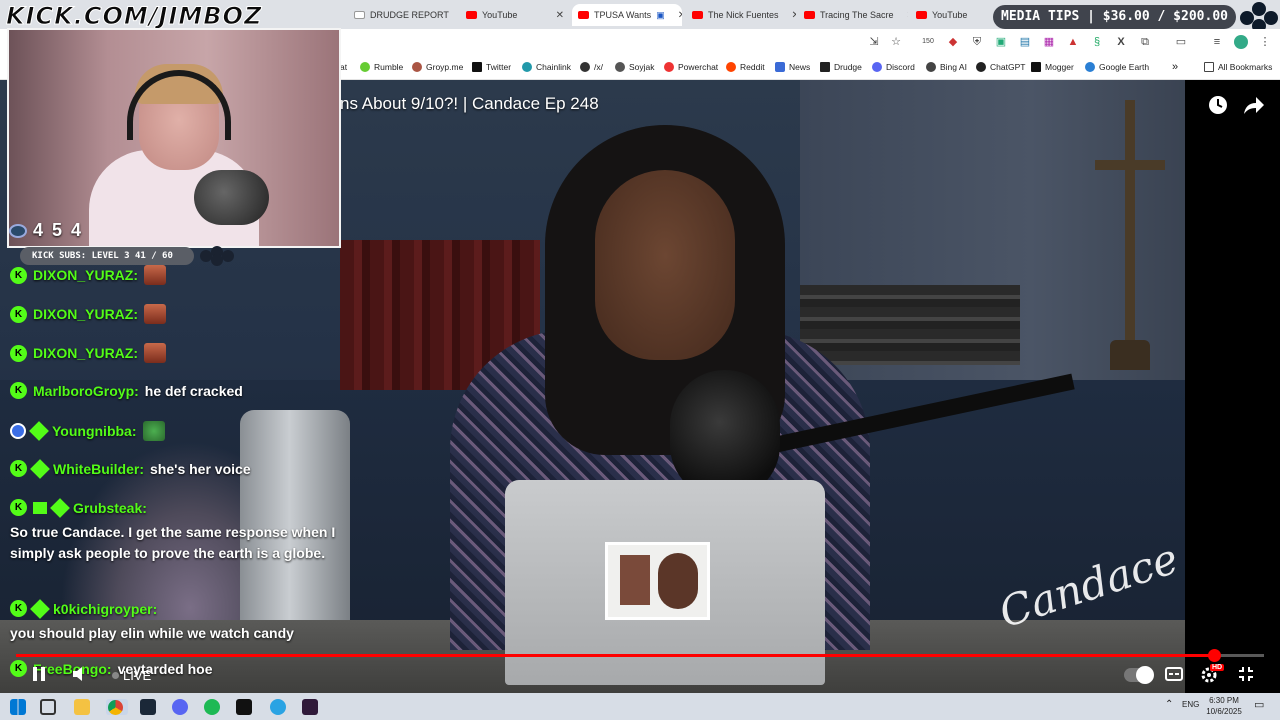 The image size is (1280, 720). What do you see at coordinates (792, 67) in the screenshot?
I see `bookmark-news: News` at bounding box center [792, 67].